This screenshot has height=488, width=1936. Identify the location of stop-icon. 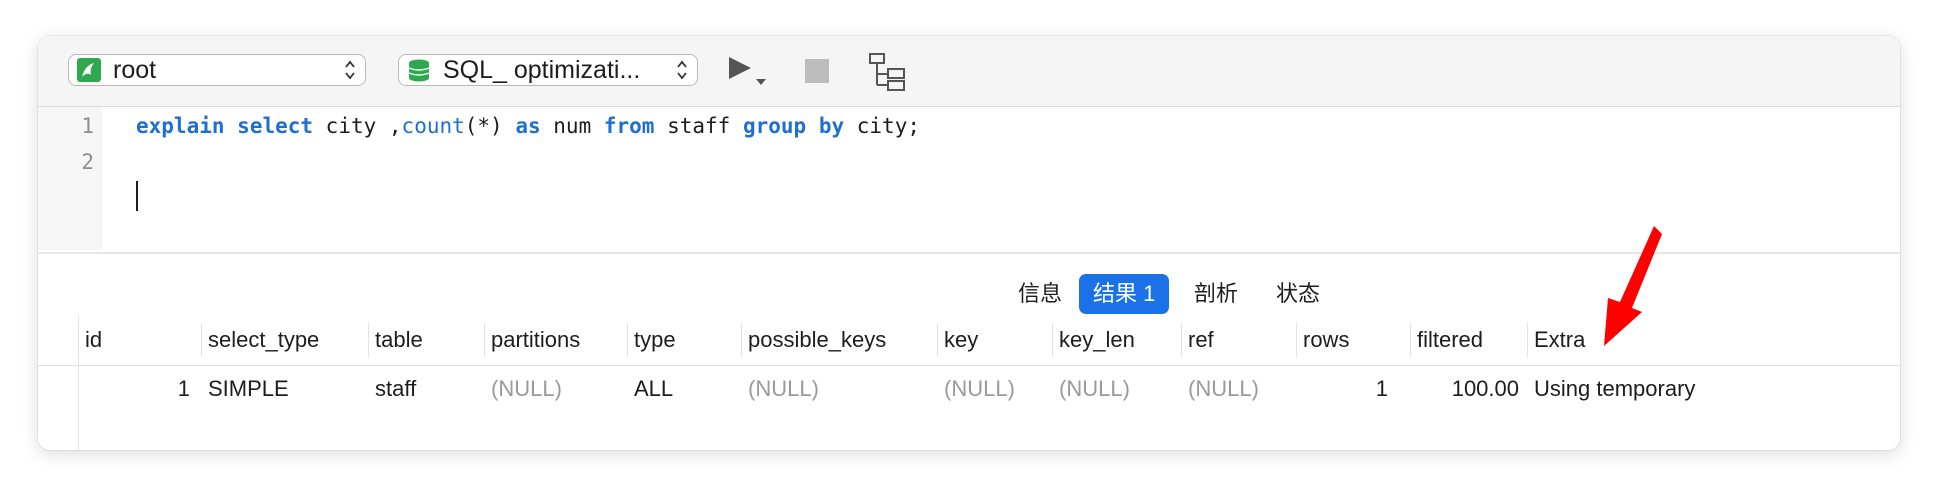
(817, 71).